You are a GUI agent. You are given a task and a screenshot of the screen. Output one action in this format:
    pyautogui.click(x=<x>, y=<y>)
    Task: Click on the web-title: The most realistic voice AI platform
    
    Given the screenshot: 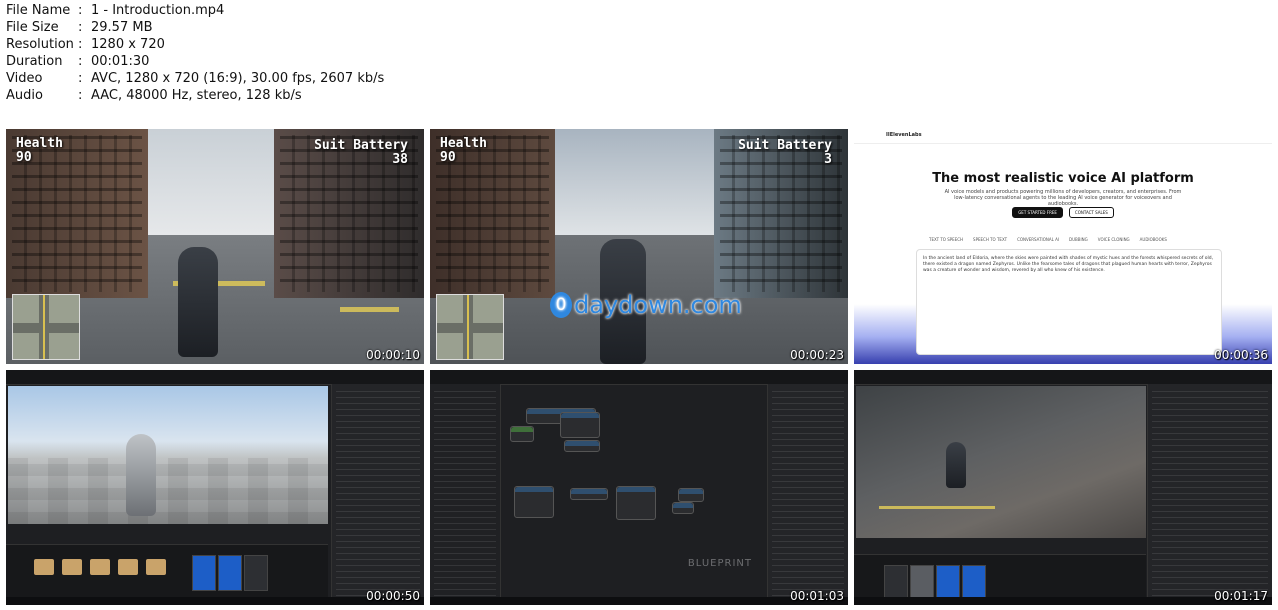 What is the action you would take?
    pyautogui.click(x=1063, y=178)
    